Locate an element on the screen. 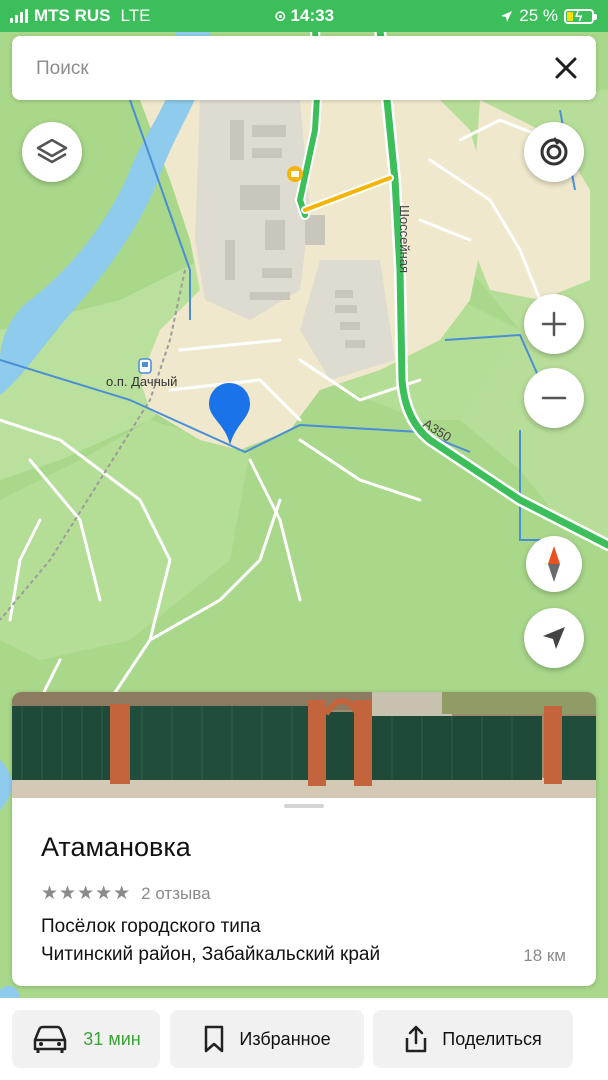  zoom-in-button is located at coordinates (554, 324).